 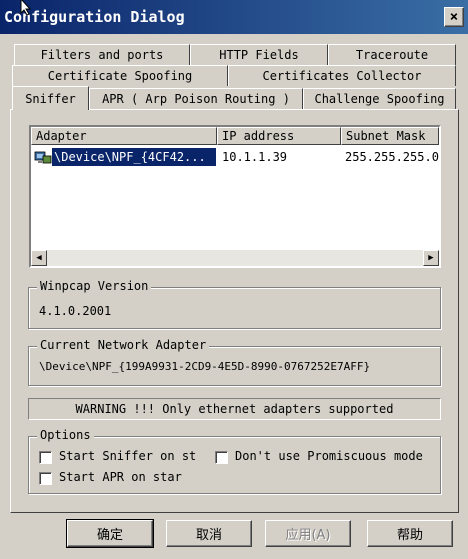 What do you see at coordinates (75, 311) in the screenshot?
I see `winpcap-version-value: 4.1.0.2001` at bounding box center [75, 311].